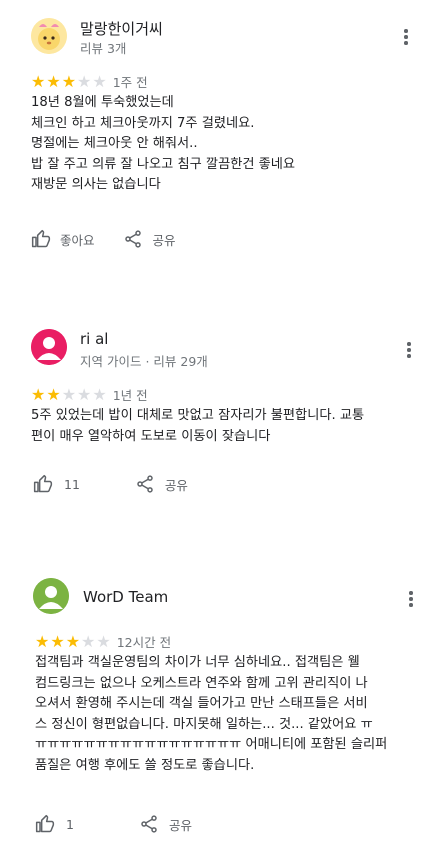  Describe the element at coordinates (130, 82) in the screenshot. I see `review-time: 1주 전` at that location.